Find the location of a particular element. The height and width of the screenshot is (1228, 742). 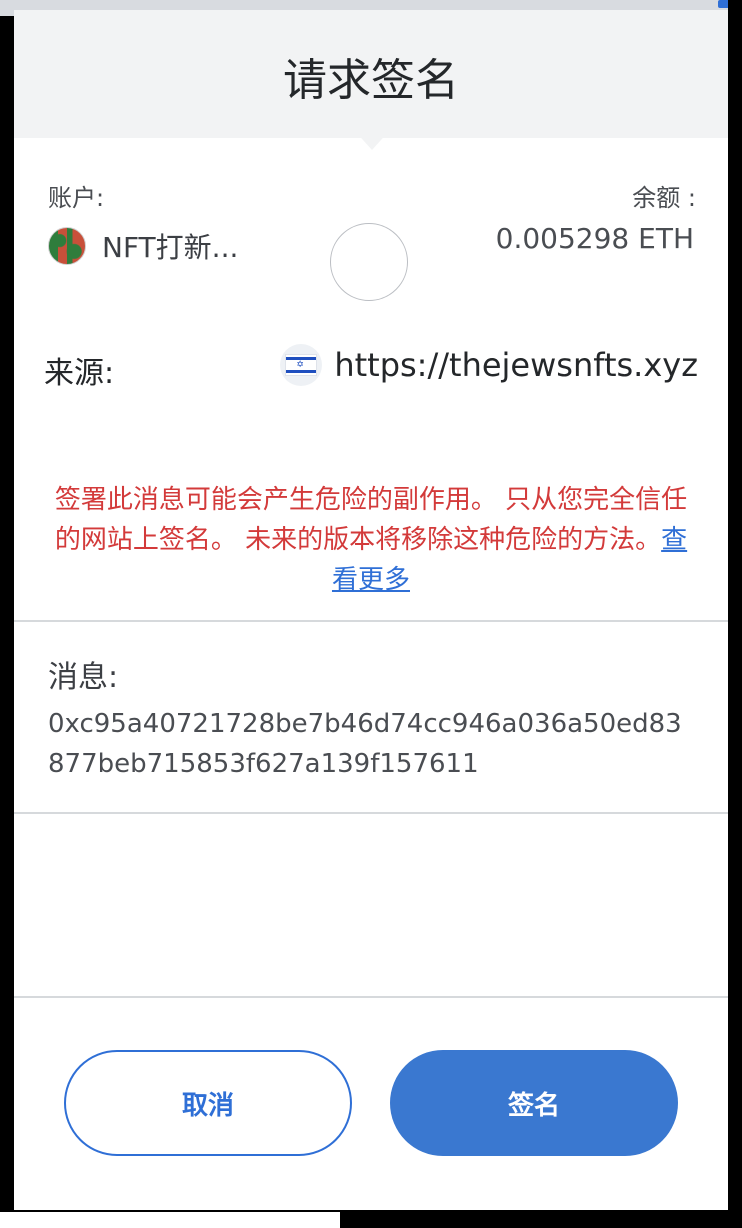

flag-stripe-bottom is located at coordinates (301, 371).